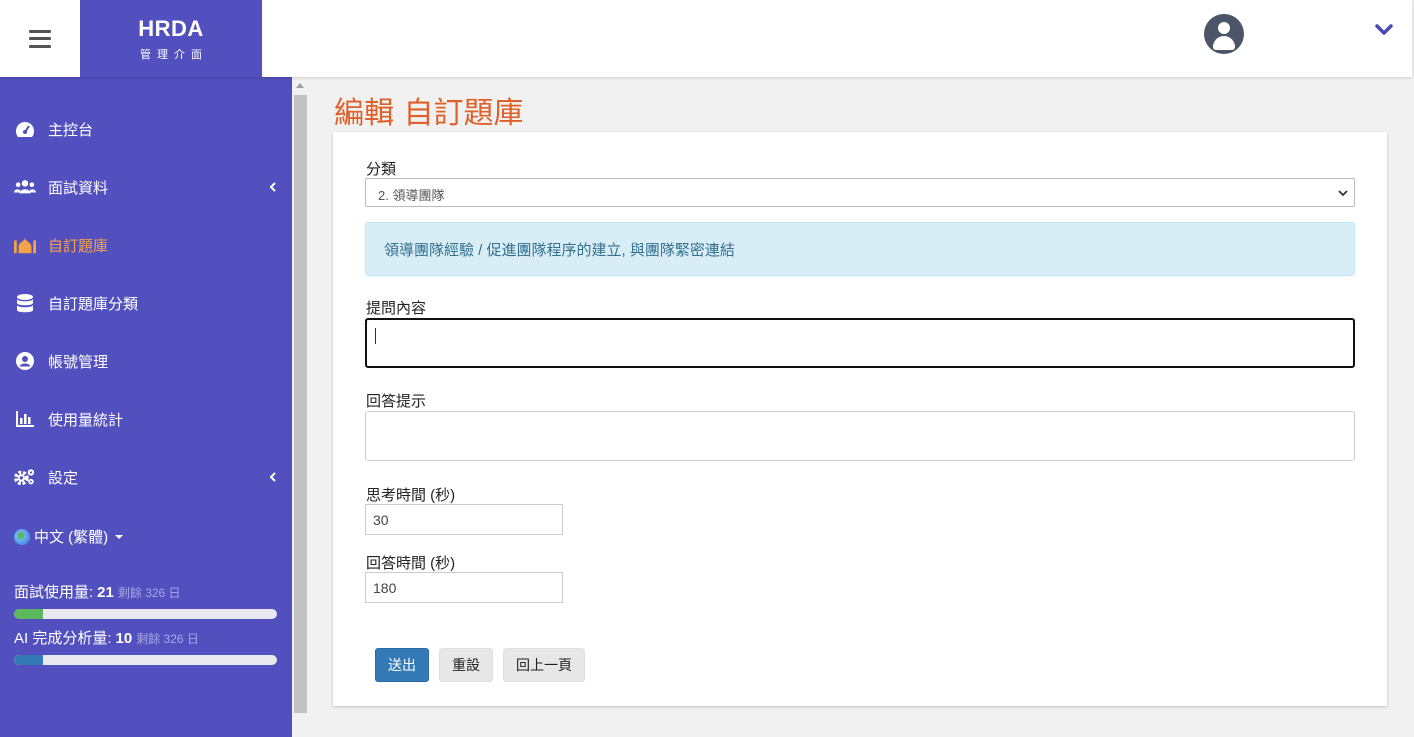 This screenshot has width=1414, height=737. What do you see at coordinates (464, 519) in the screenshot?
I see `think-time-input: 30` at bounding box center [464, 519].